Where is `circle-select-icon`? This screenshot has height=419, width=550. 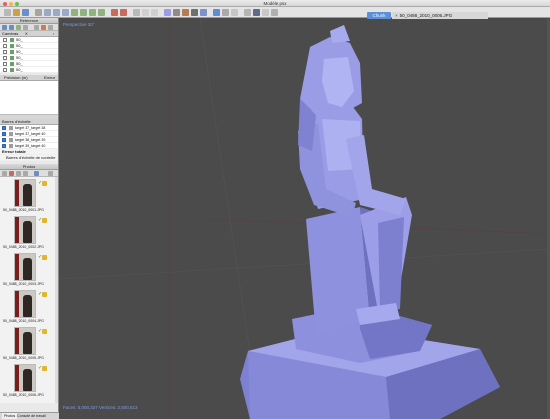 circle-select-icon is located at coordinates (56, 12).